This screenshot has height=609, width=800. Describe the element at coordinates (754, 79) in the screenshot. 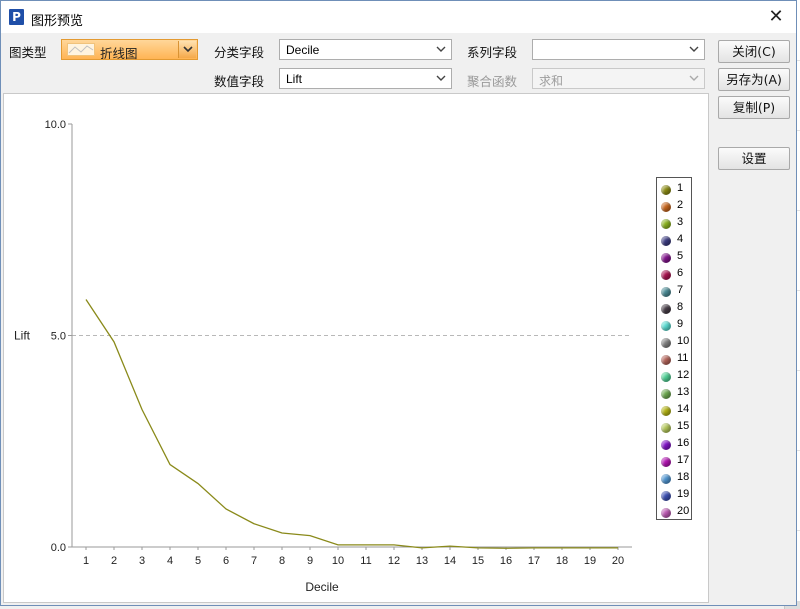

I see `save-as-button: 另存为(A)` at that location.